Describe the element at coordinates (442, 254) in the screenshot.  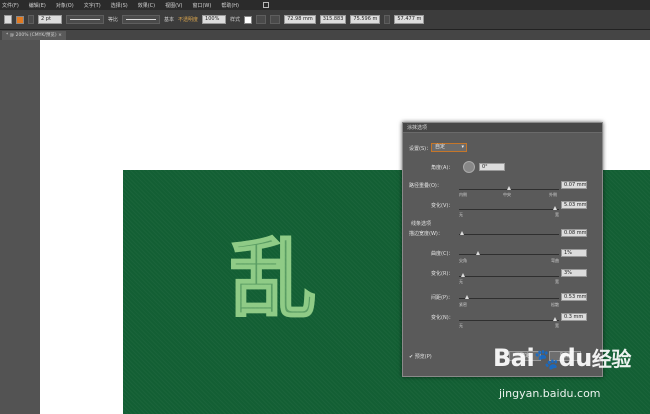
I see `curviness-label: 曲度(C)：` at that location.